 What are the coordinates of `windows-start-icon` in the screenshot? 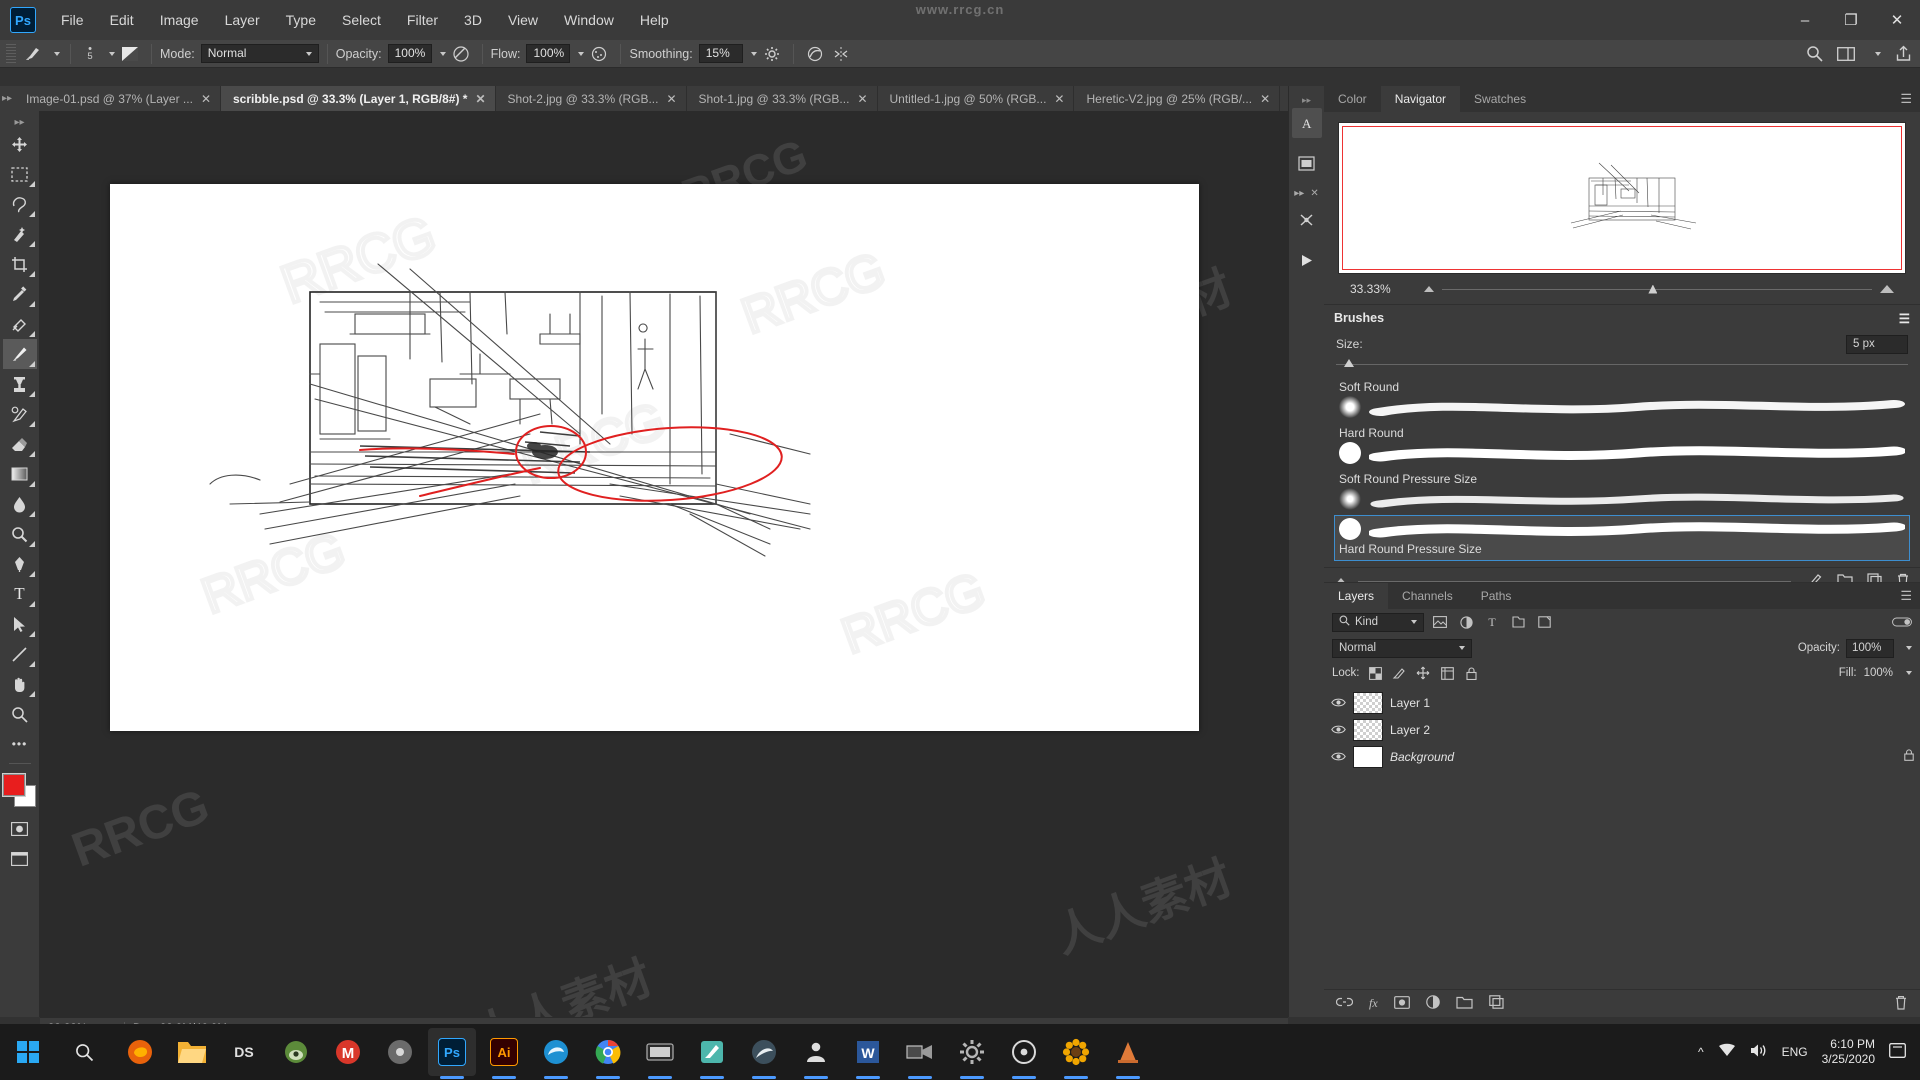 It's located at (28, 1052).